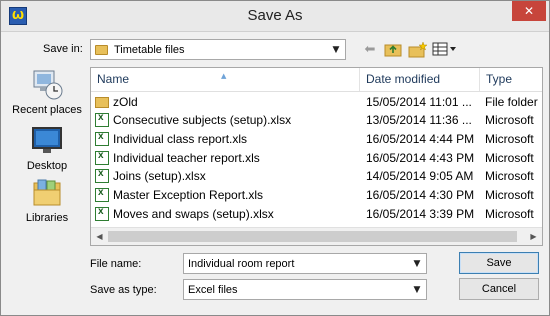 Image resolution: width=550 pixels, height=316 pixels. What do you see at coordinates (123, 290) in the screenshot?
I see `save-as-type-label: Save as type:` at bounding box center [123, 290].